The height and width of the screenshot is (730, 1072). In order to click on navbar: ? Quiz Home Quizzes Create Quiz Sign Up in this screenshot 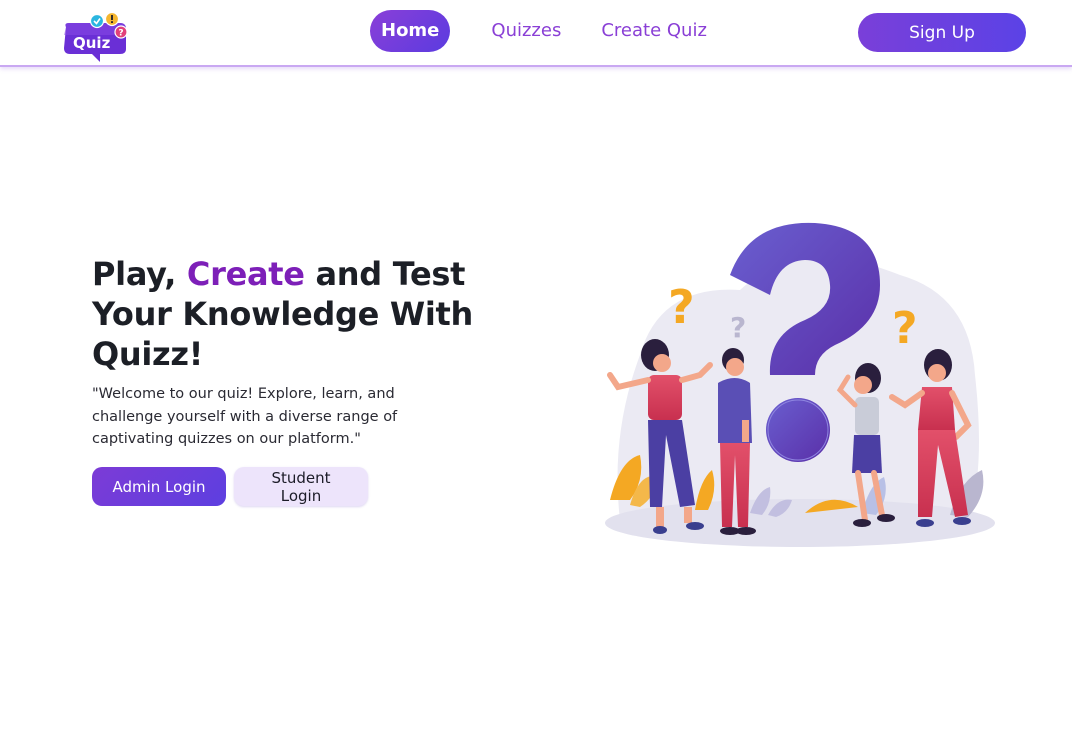, I will do `click(536, 33)`.